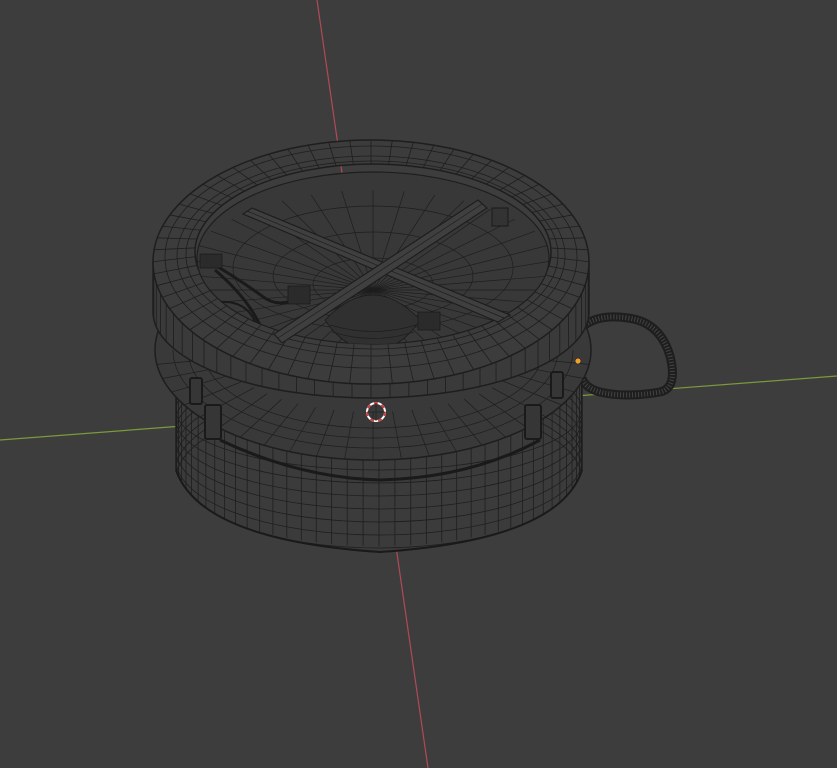  Describe the element at coordinates (376, 412) in the screenshot. I see `3d-cursor-icon` at that location.